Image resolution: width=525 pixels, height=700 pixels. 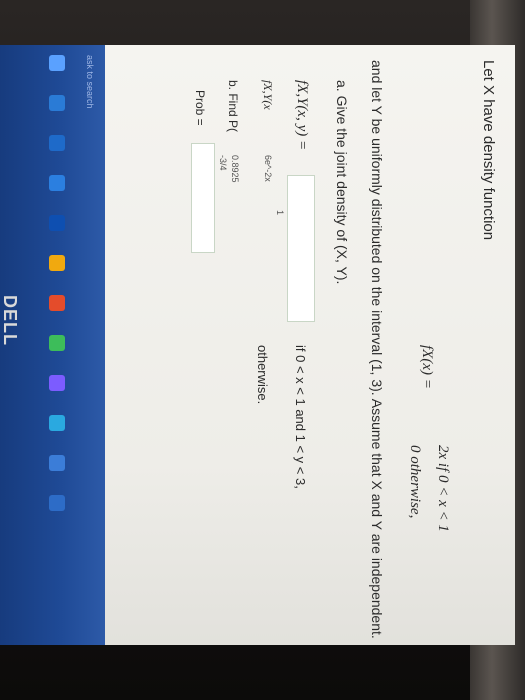 I want to click on prob-label: Prob =, so click(x=200, y=108).